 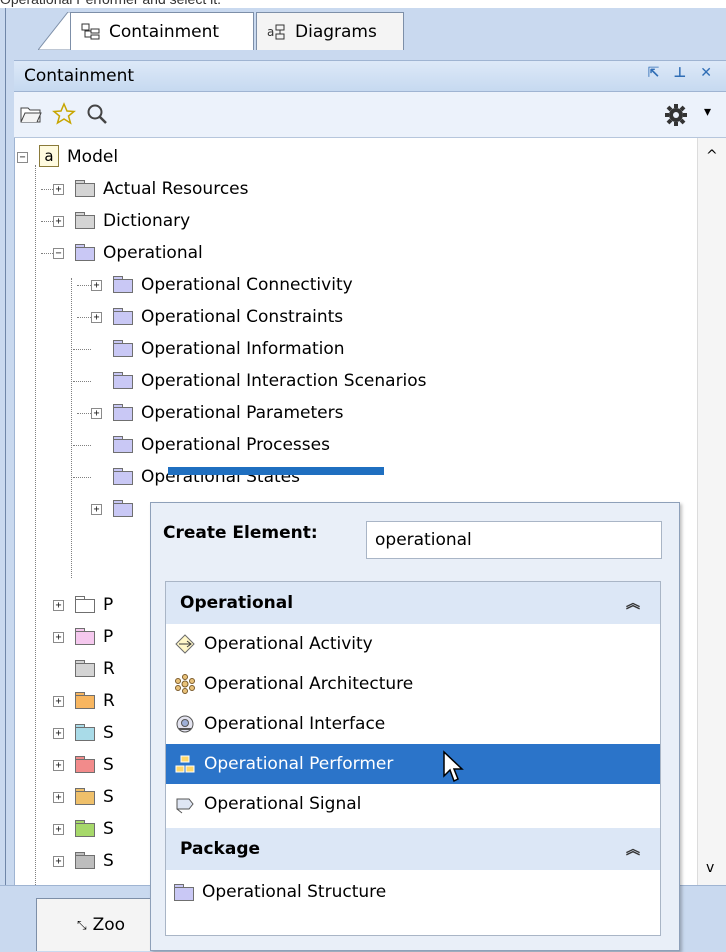 I want to click on group-header-package: Package ︽, so click(x=413, y=849).